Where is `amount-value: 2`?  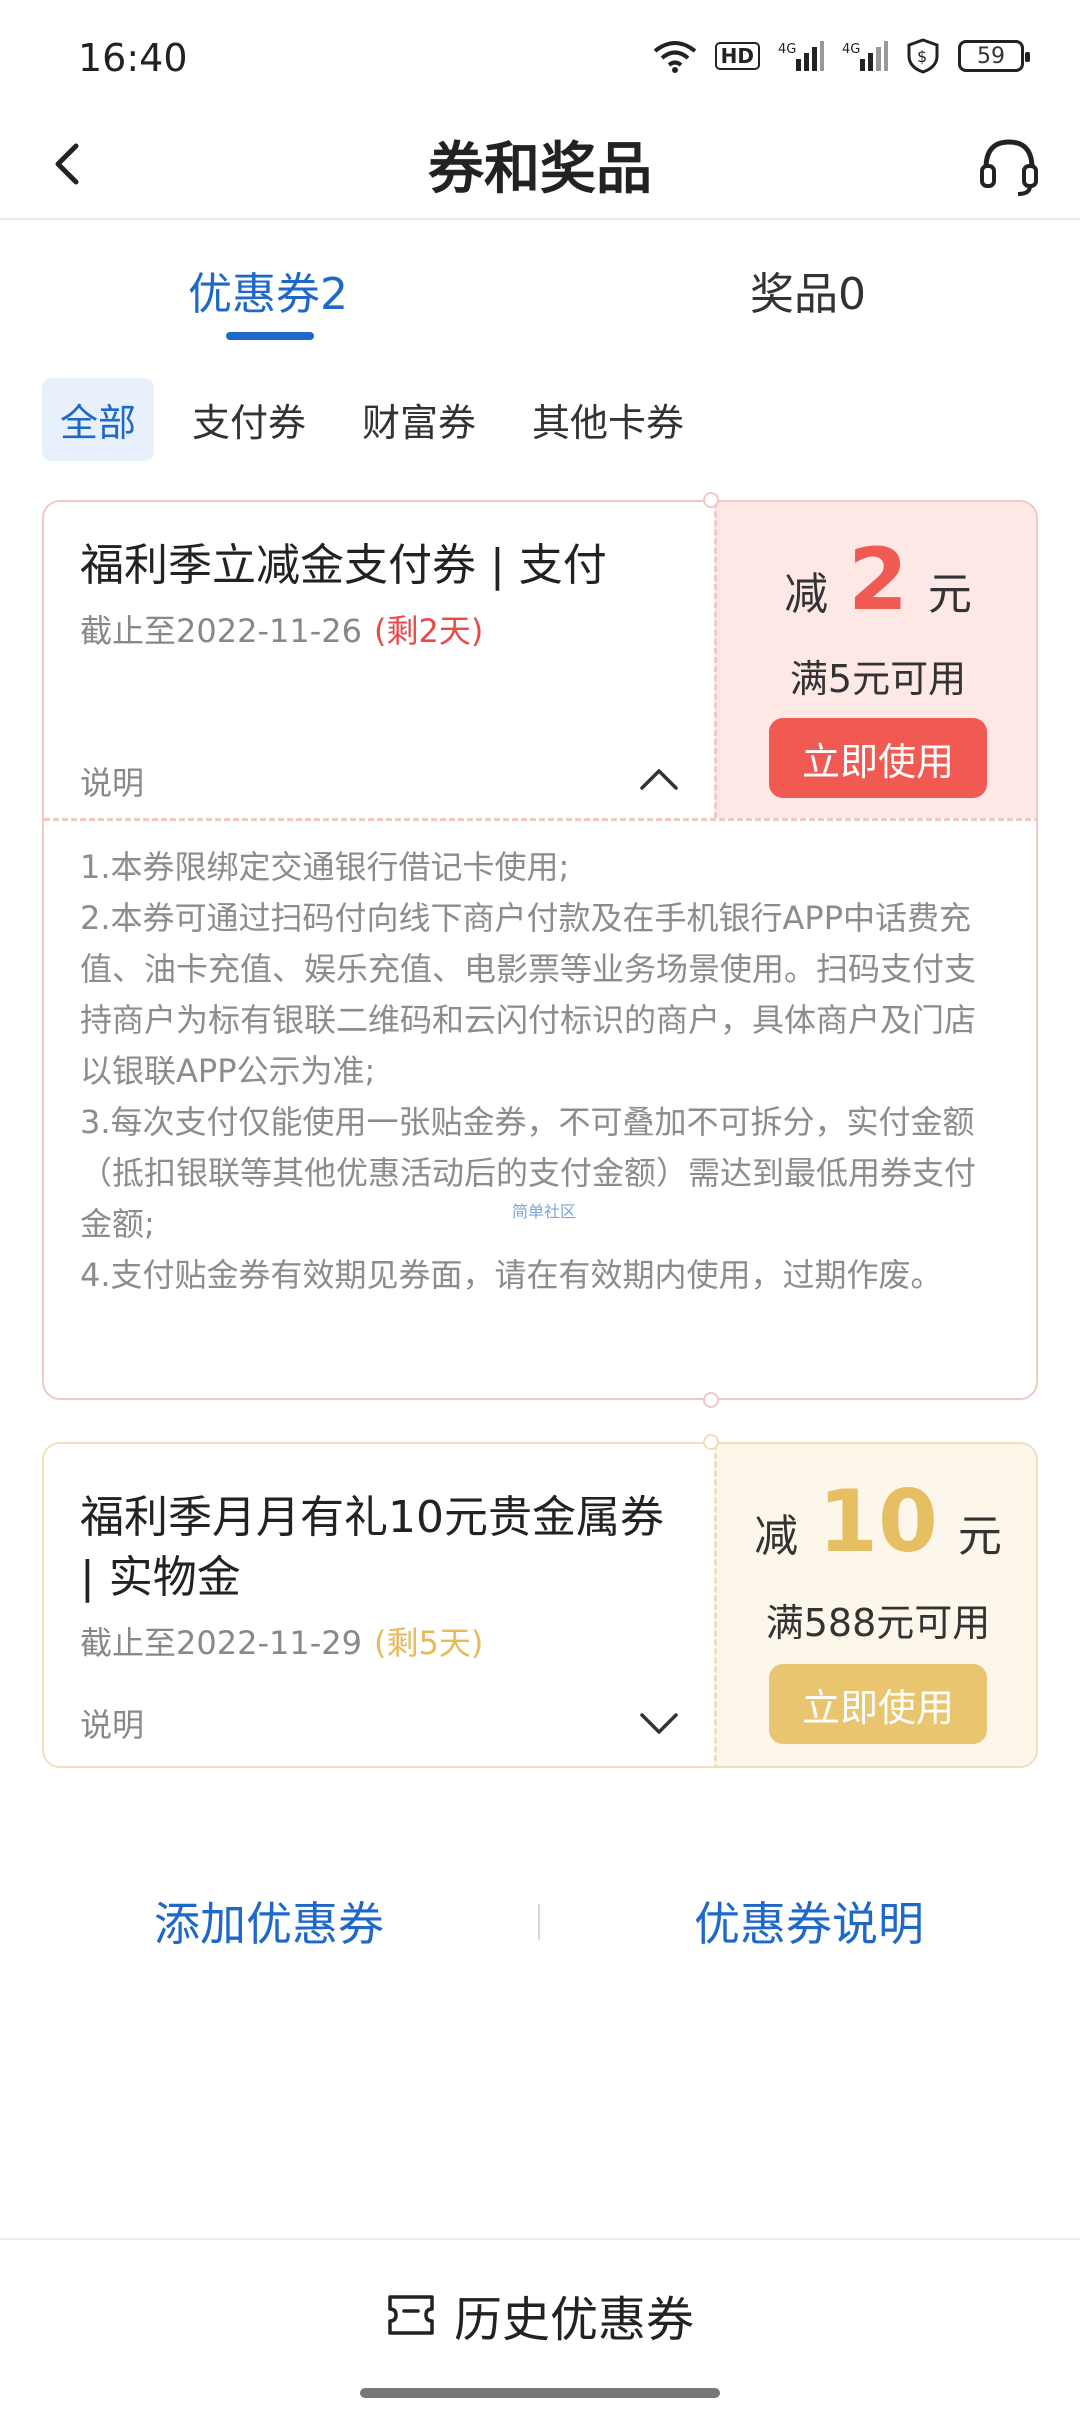 amount-value: 2 is located at coordinates (878, 580).